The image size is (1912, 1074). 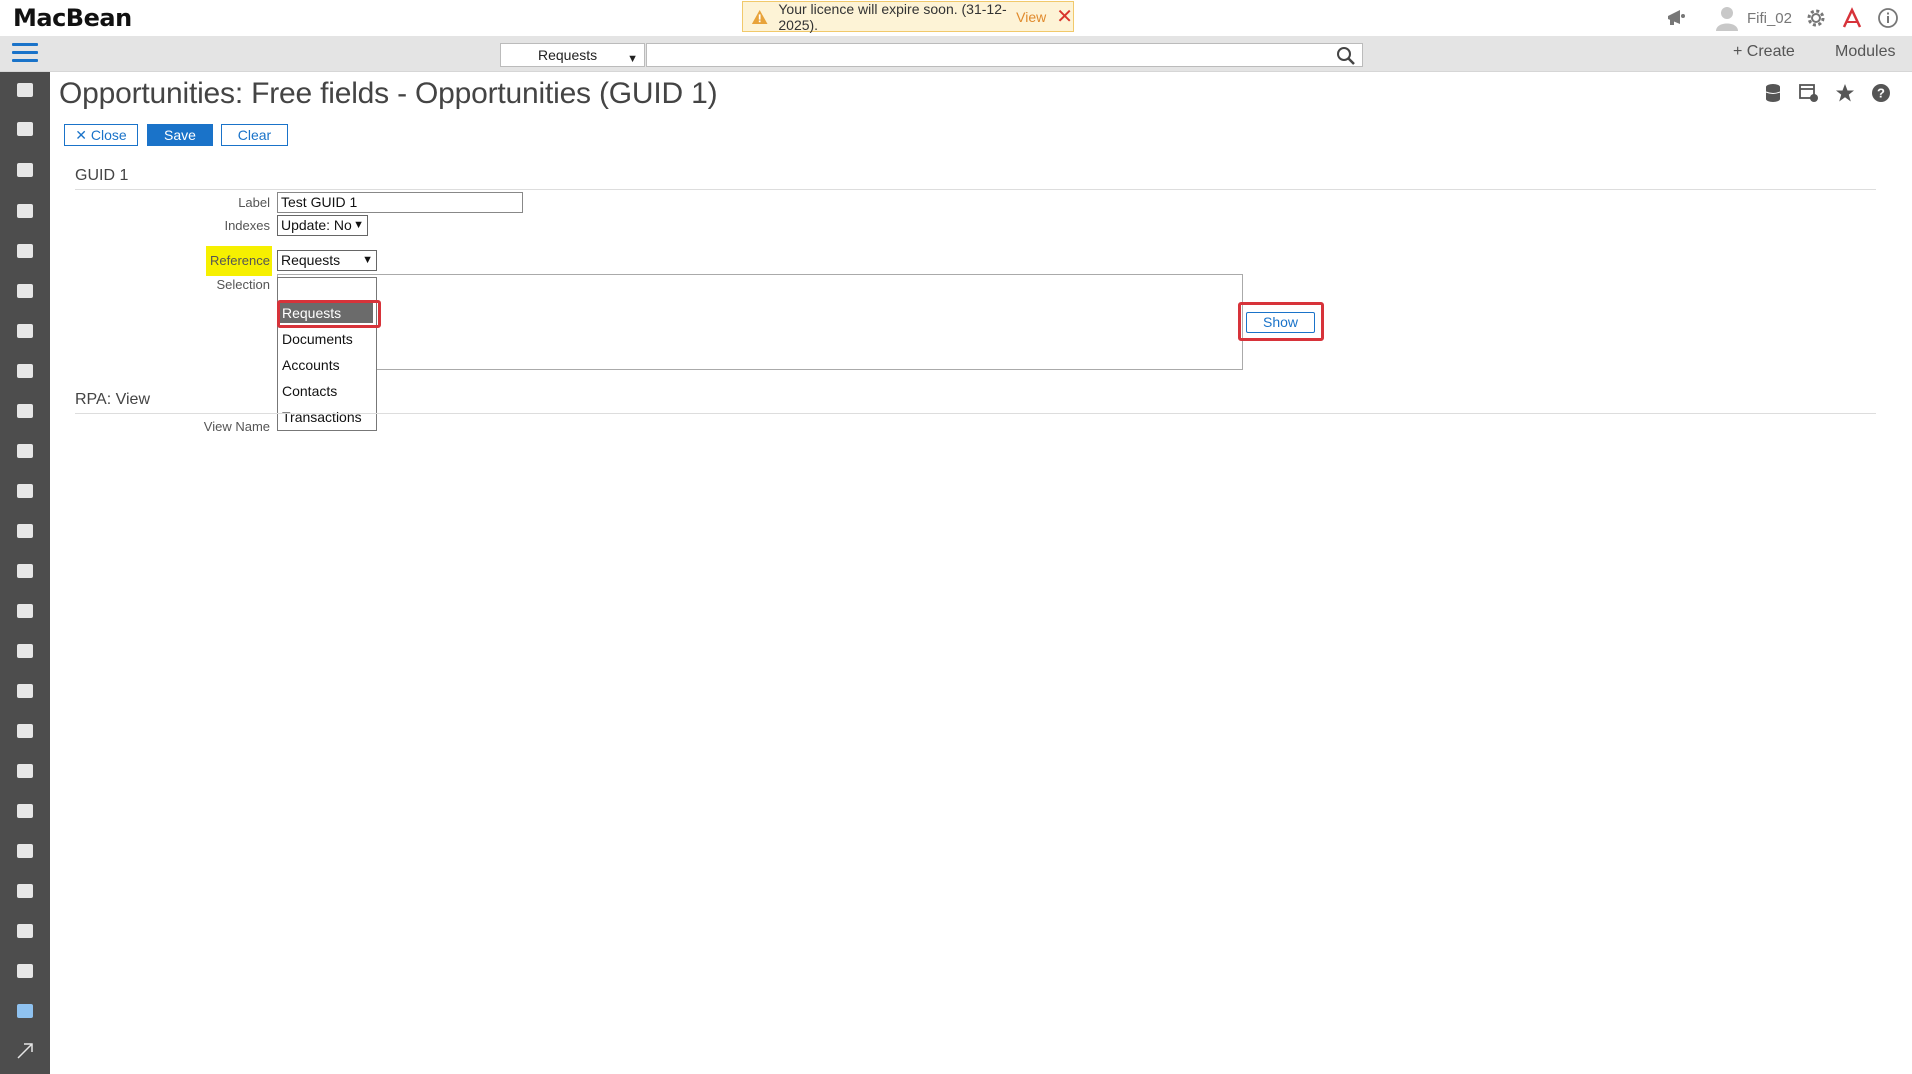 I want to click on gear-icon, so click(x=1816, y=18).